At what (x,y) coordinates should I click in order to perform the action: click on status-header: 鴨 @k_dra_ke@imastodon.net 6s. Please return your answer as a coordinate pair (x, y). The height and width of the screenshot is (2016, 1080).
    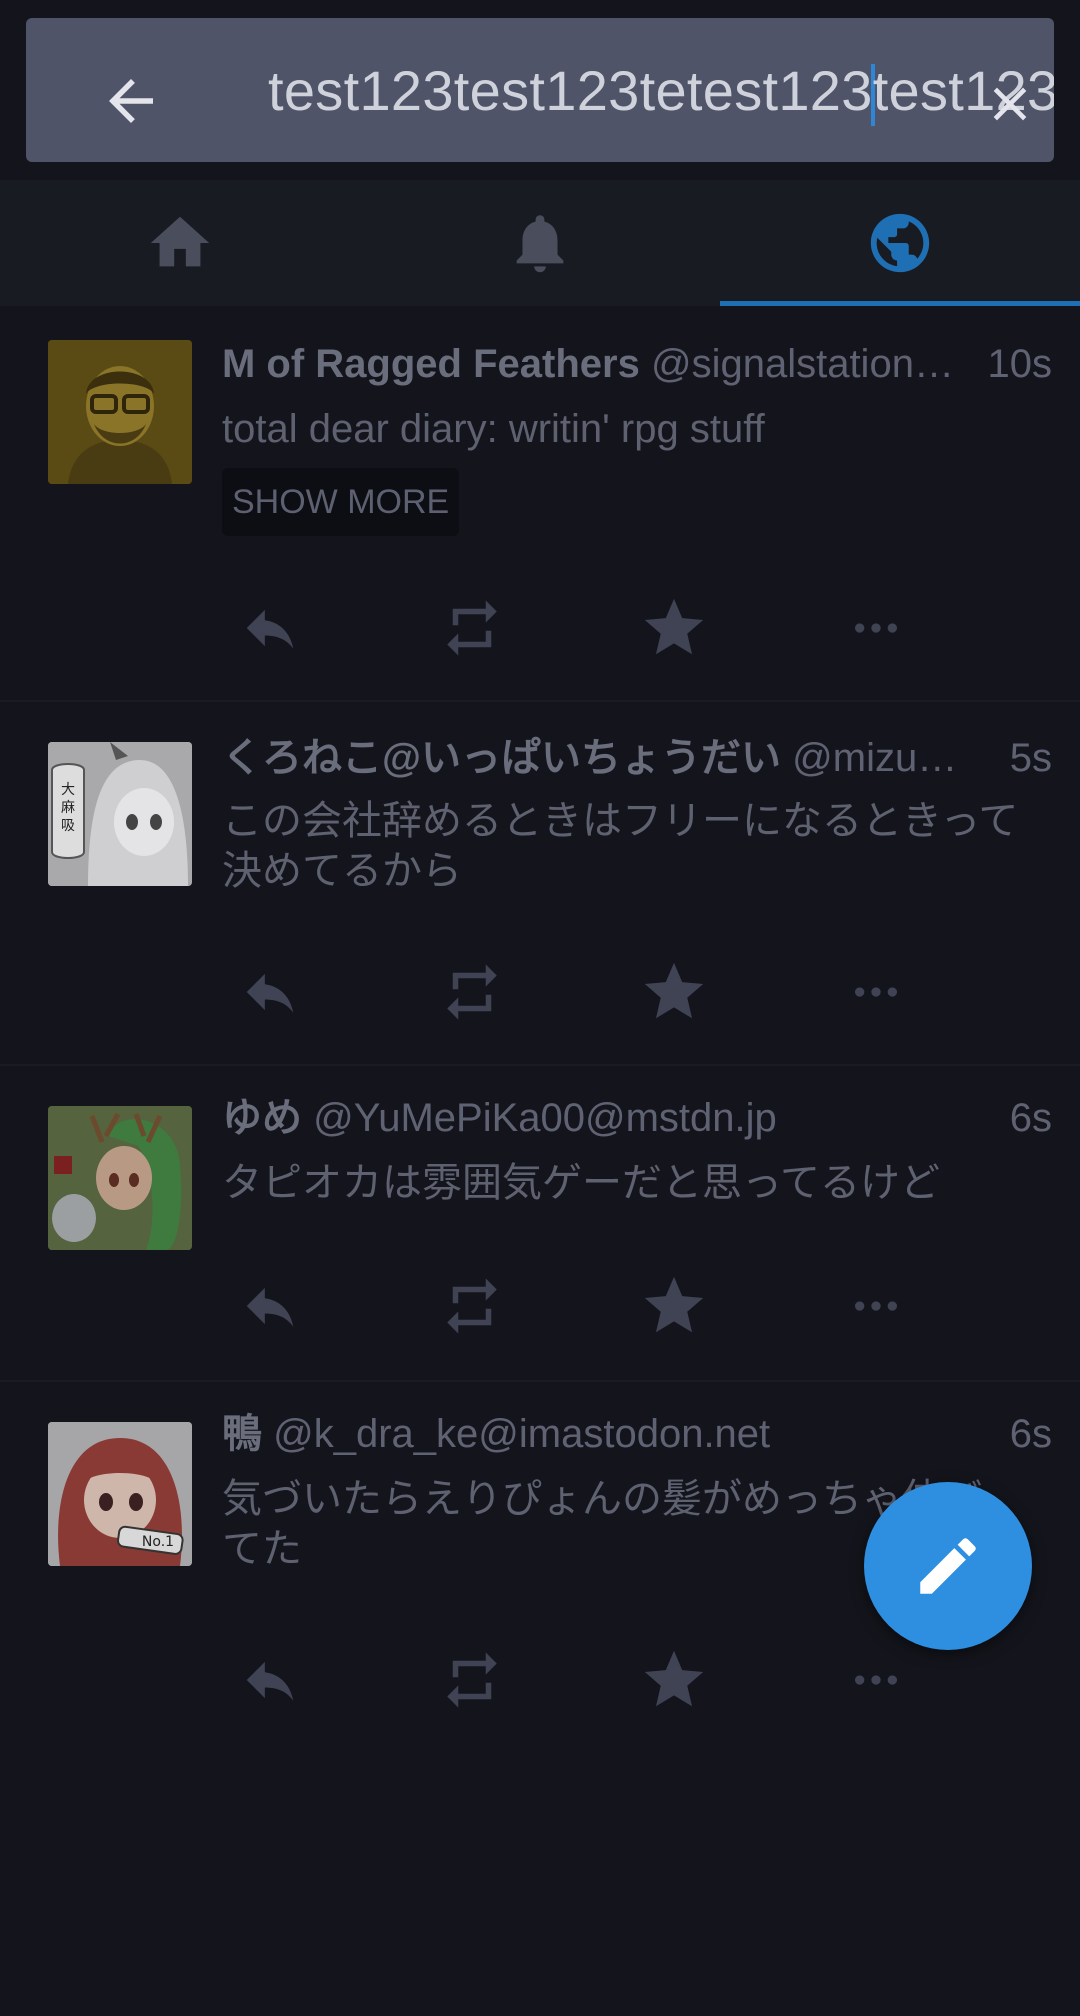
    Looking at the image, I should click on (637, 1434).